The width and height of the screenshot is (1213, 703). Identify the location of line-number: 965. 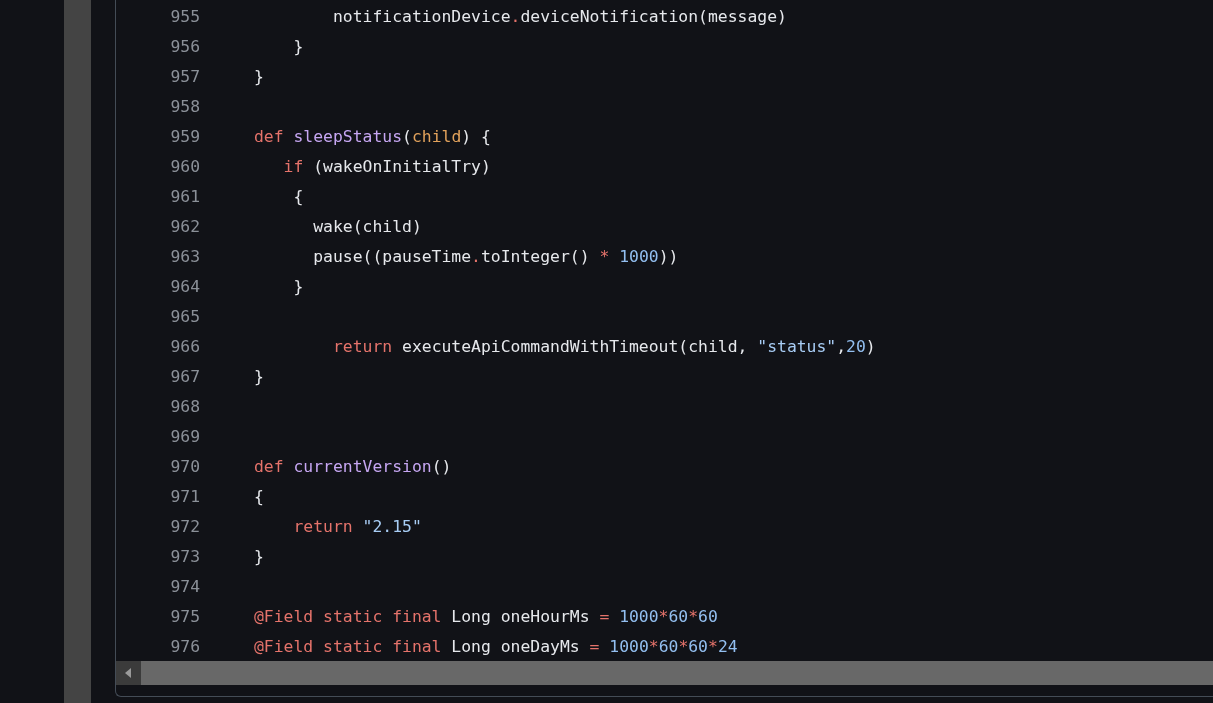
(184, 316).